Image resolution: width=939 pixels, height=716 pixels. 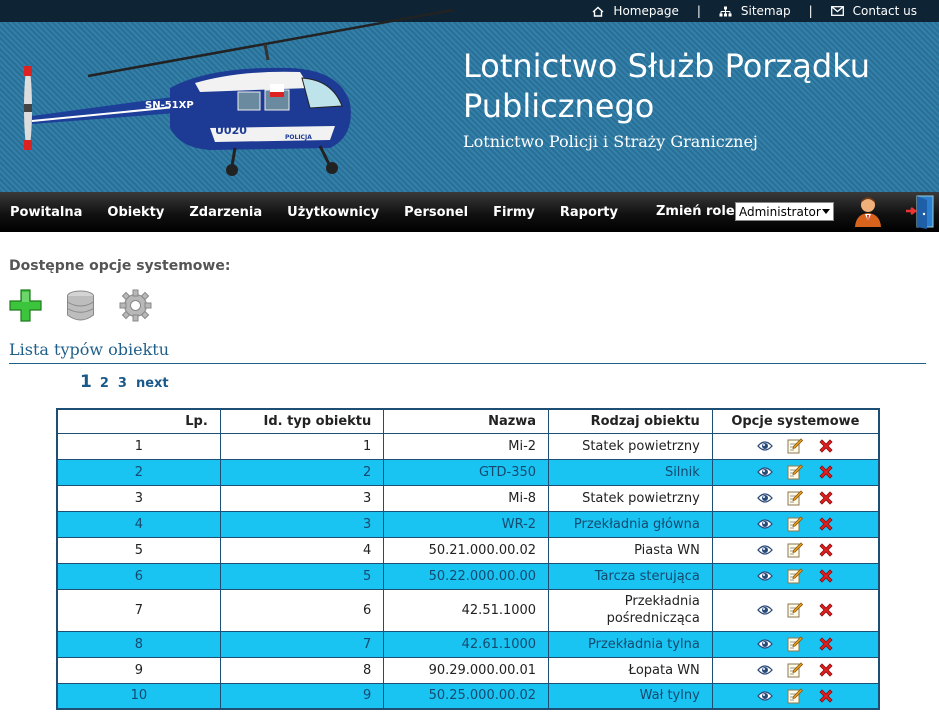 I want to click on column-header-kind: Rodzaj obiektu, so click(x=630, y=421).